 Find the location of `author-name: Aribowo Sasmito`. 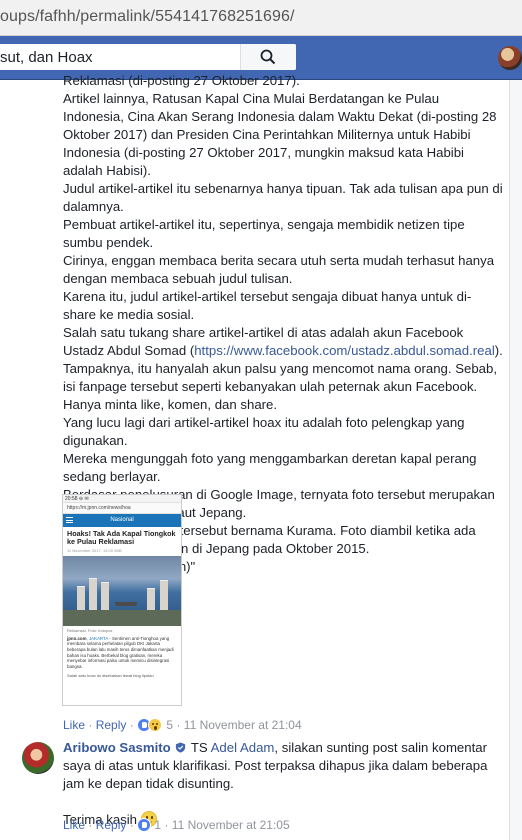

author-name: Aribowo Sasmito is located at coordinates (117, 747).